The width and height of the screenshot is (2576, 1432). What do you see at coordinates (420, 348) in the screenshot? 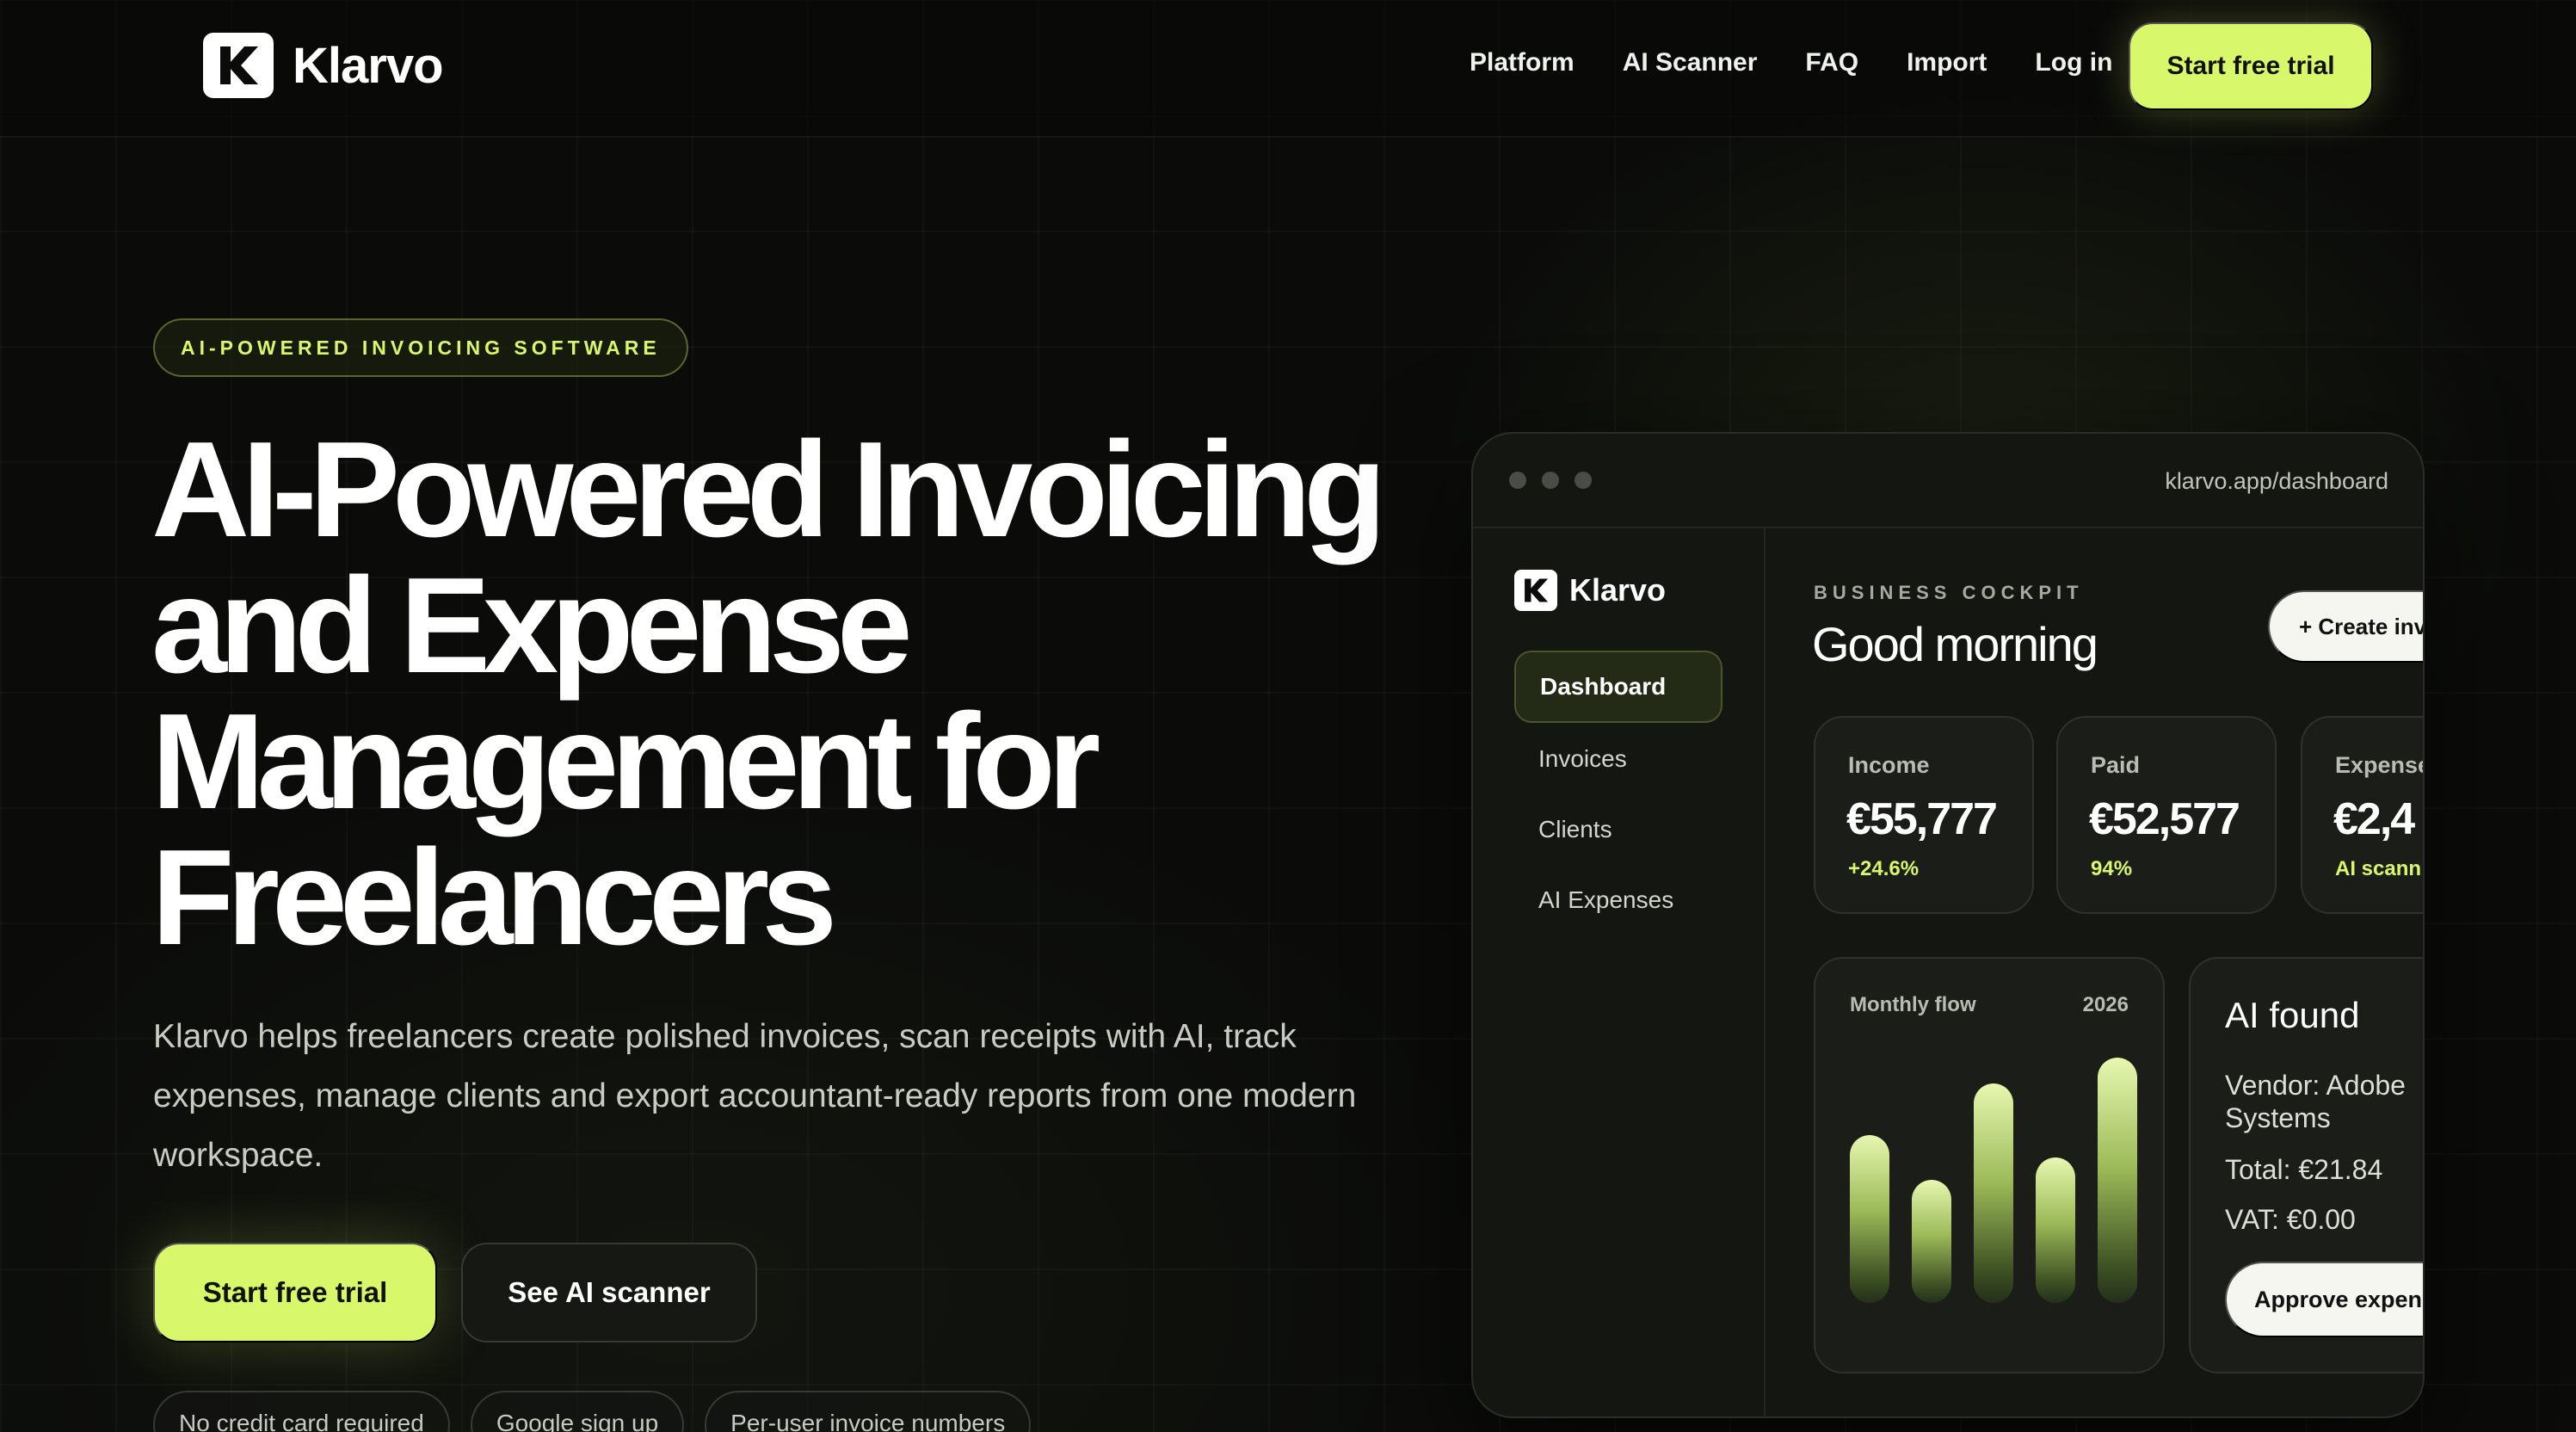
I see `hero-badge: AI-POWERED INVOICING SOFTWARE` at bounding box center [420, 348].